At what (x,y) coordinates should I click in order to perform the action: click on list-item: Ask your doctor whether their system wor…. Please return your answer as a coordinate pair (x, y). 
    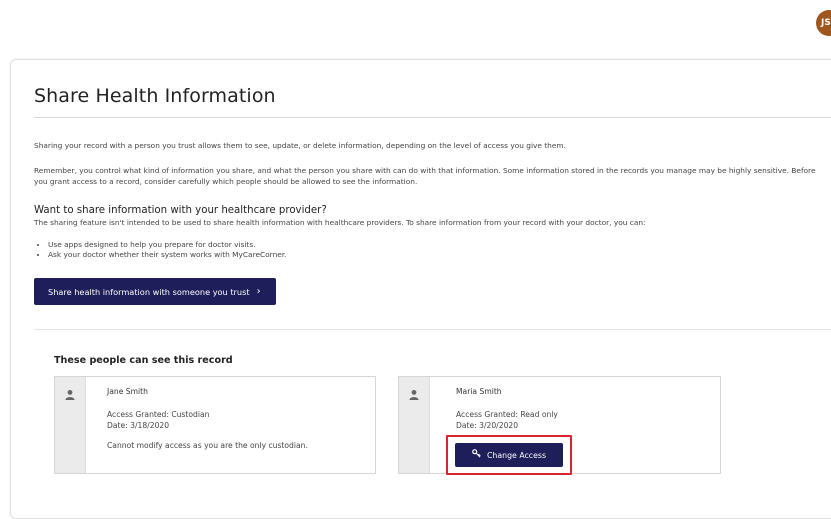
    Looking at the image, I should click on (167, 255).